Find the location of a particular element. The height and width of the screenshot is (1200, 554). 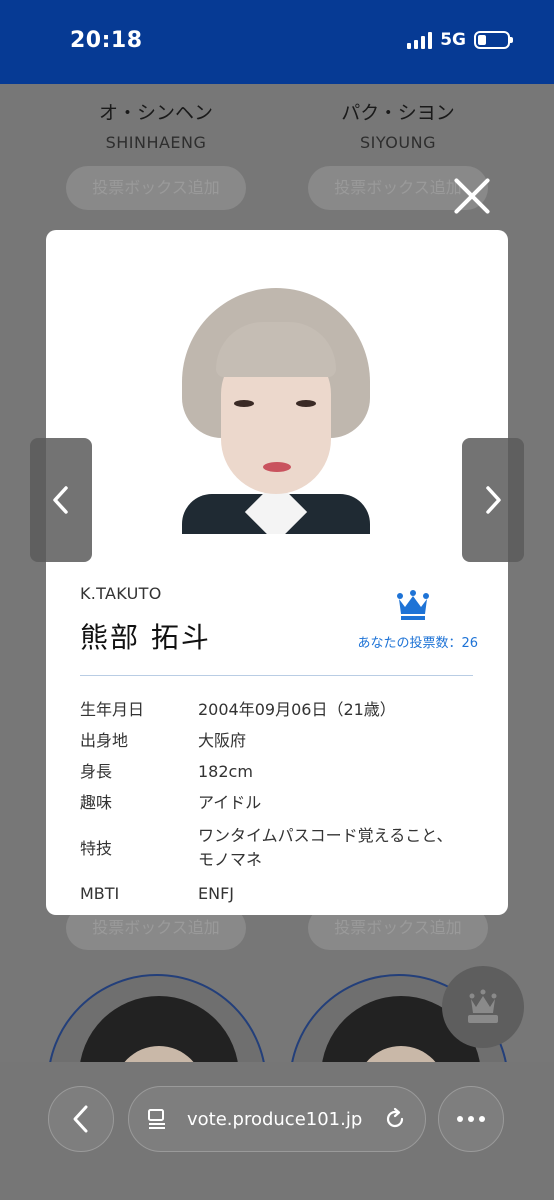

vote-box-fab is located at coordinates (483, 1007).